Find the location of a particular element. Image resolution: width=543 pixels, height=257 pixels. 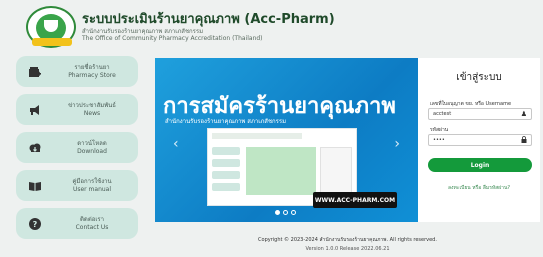

book-manual-icon is located at coordinates (35, 185).